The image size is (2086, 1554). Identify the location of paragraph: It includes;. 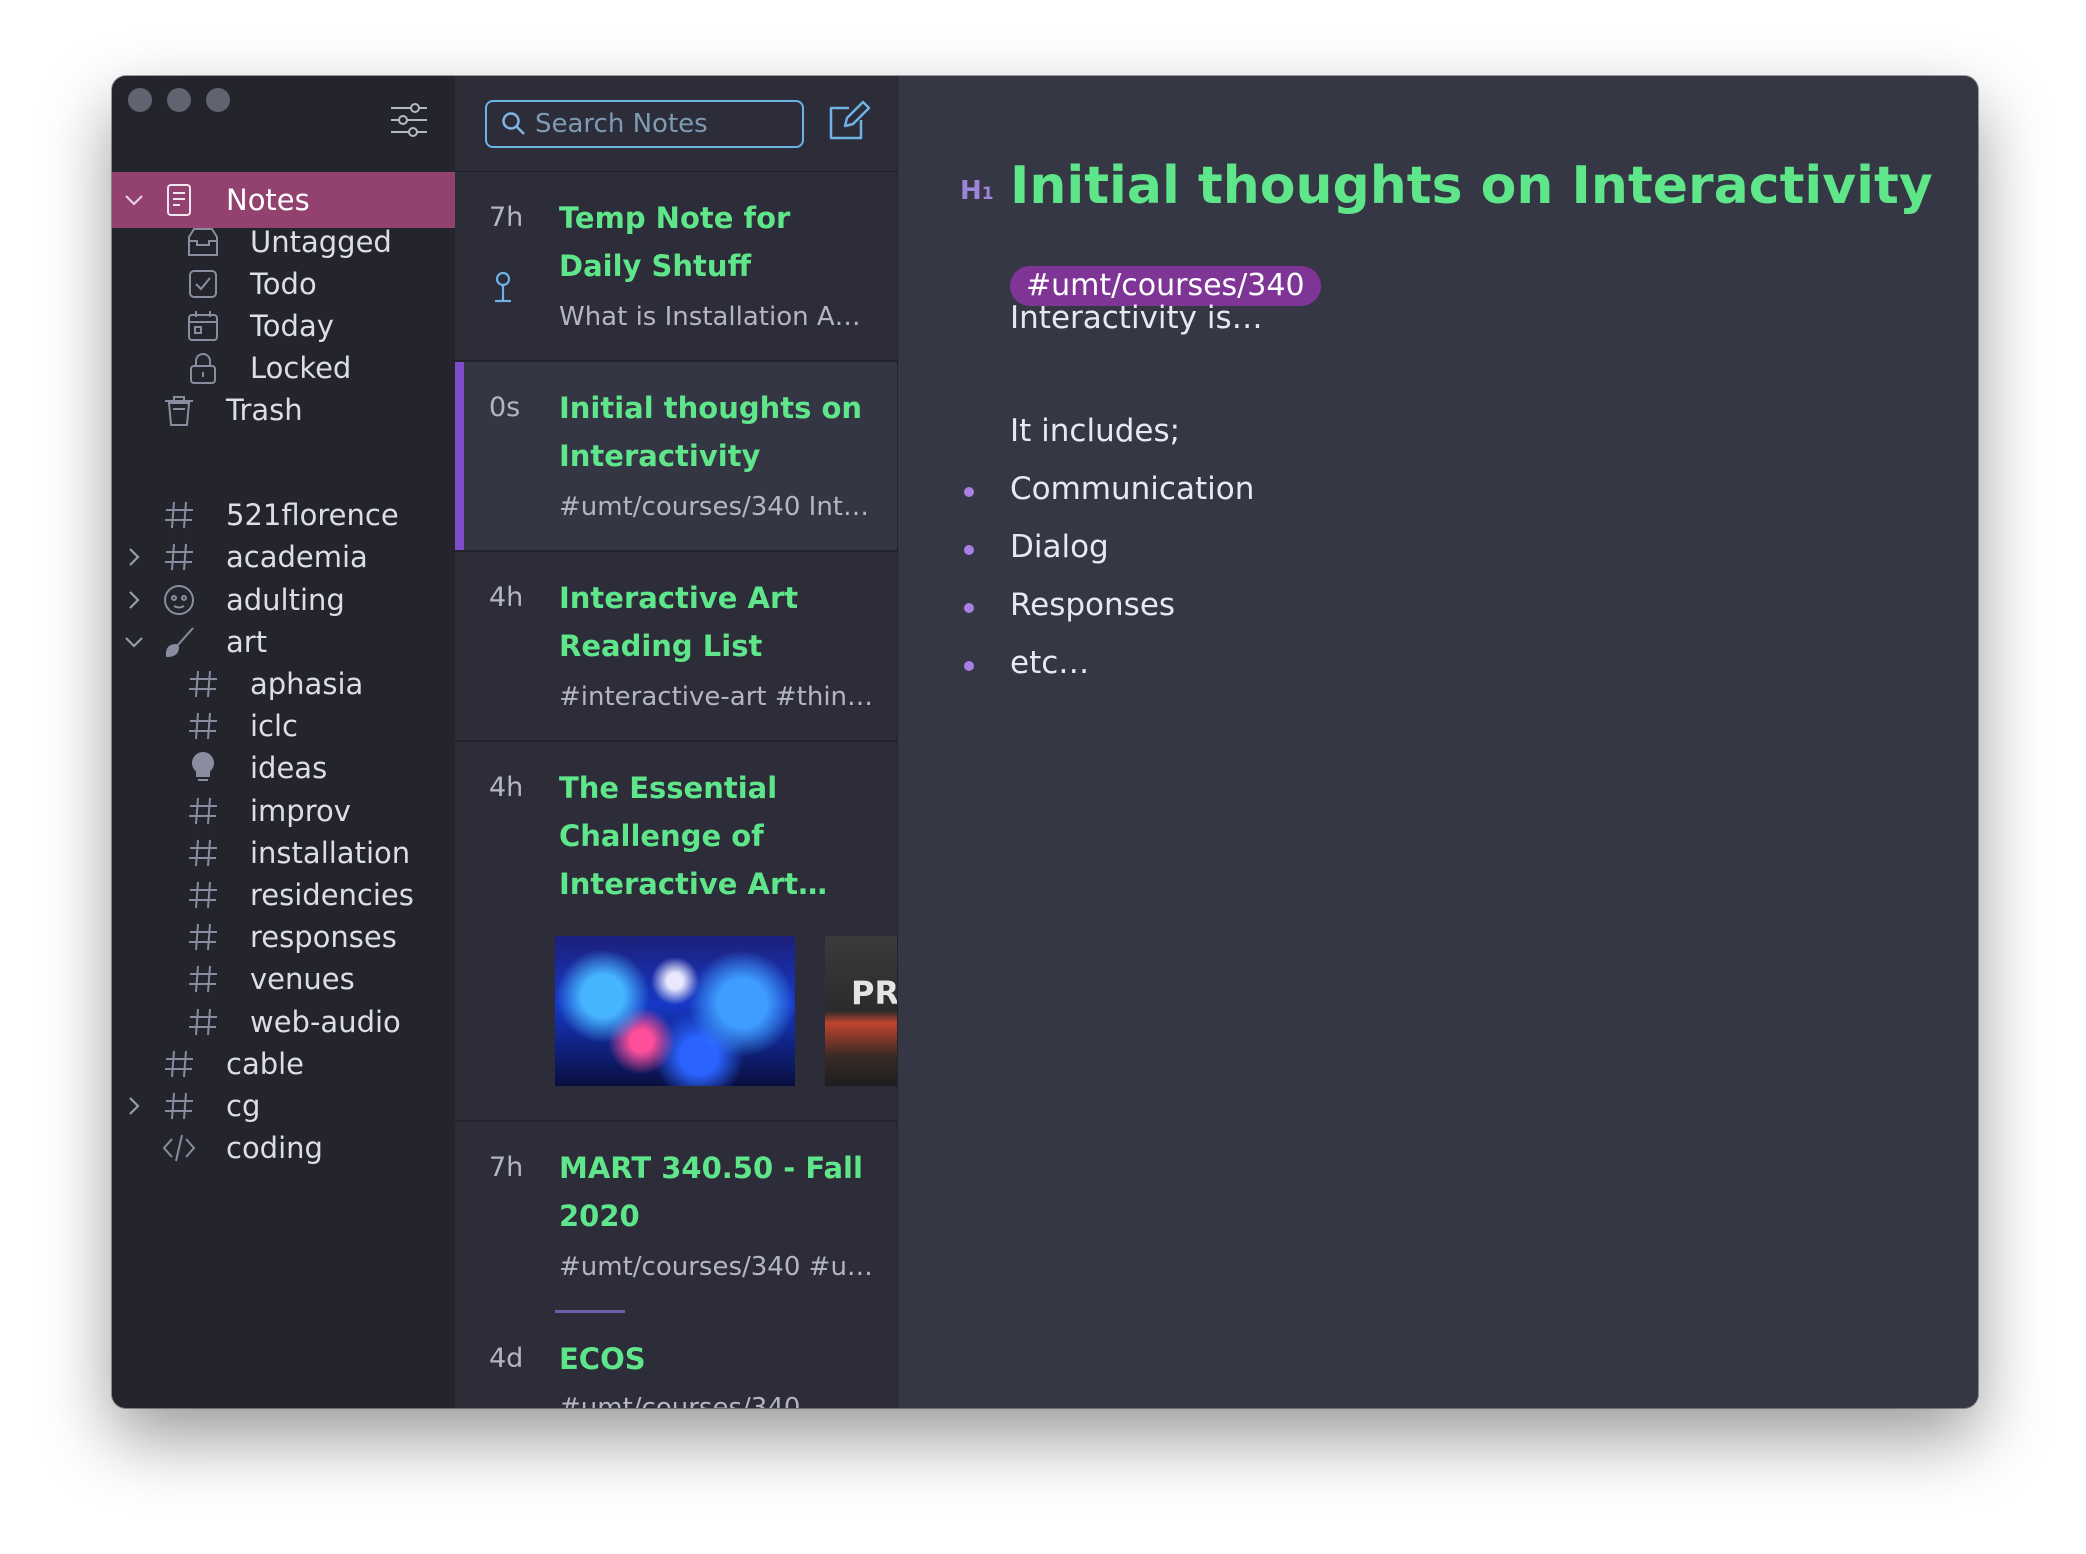
(1095, 431).